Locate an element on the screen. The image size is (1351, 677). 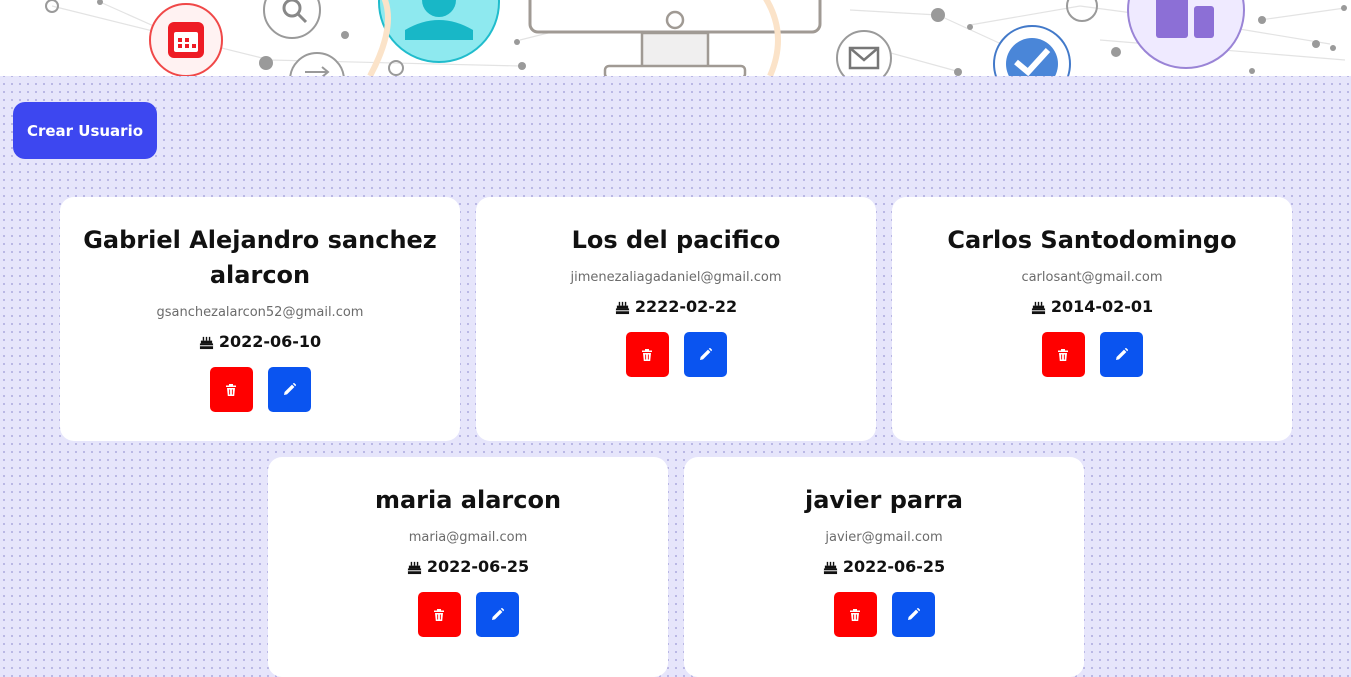
create-user-button: Crear Usuario is located at coordinates (85, 130).